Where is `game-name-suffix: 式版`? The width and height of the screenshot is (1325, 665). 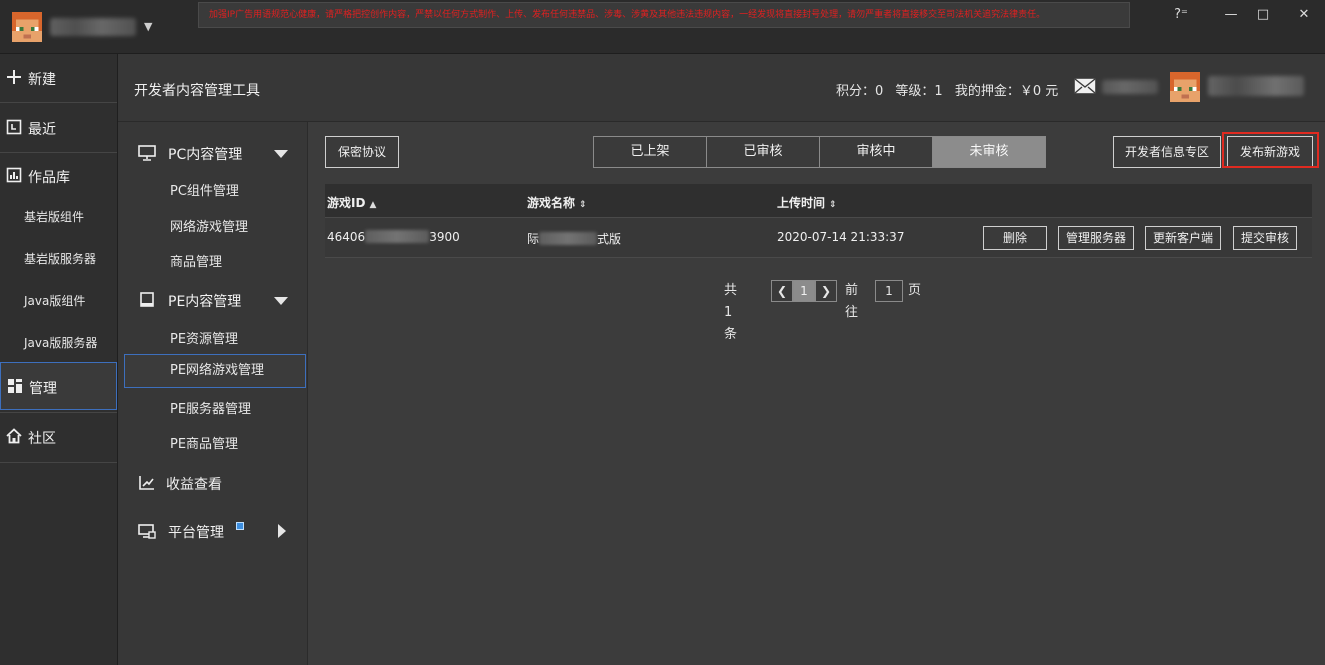 game-name-suffix: 式版 is located at coordinates (609, 239).